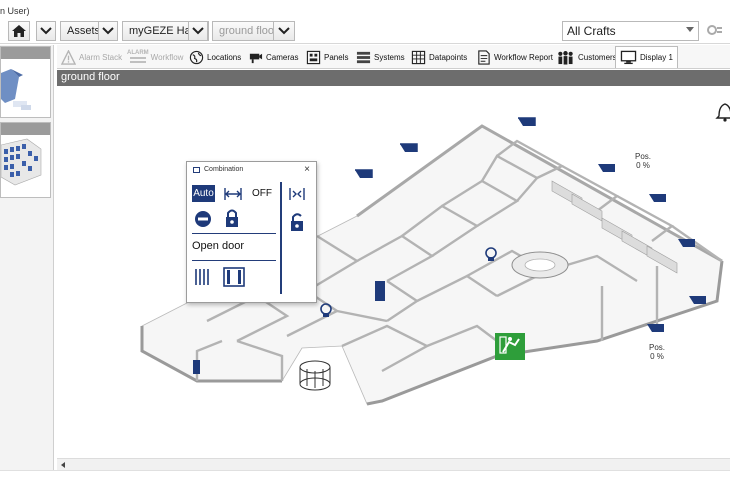 This screenshot has height=480, width=730. I want to click on display-1-tab: Display 1, so click(646, 57).